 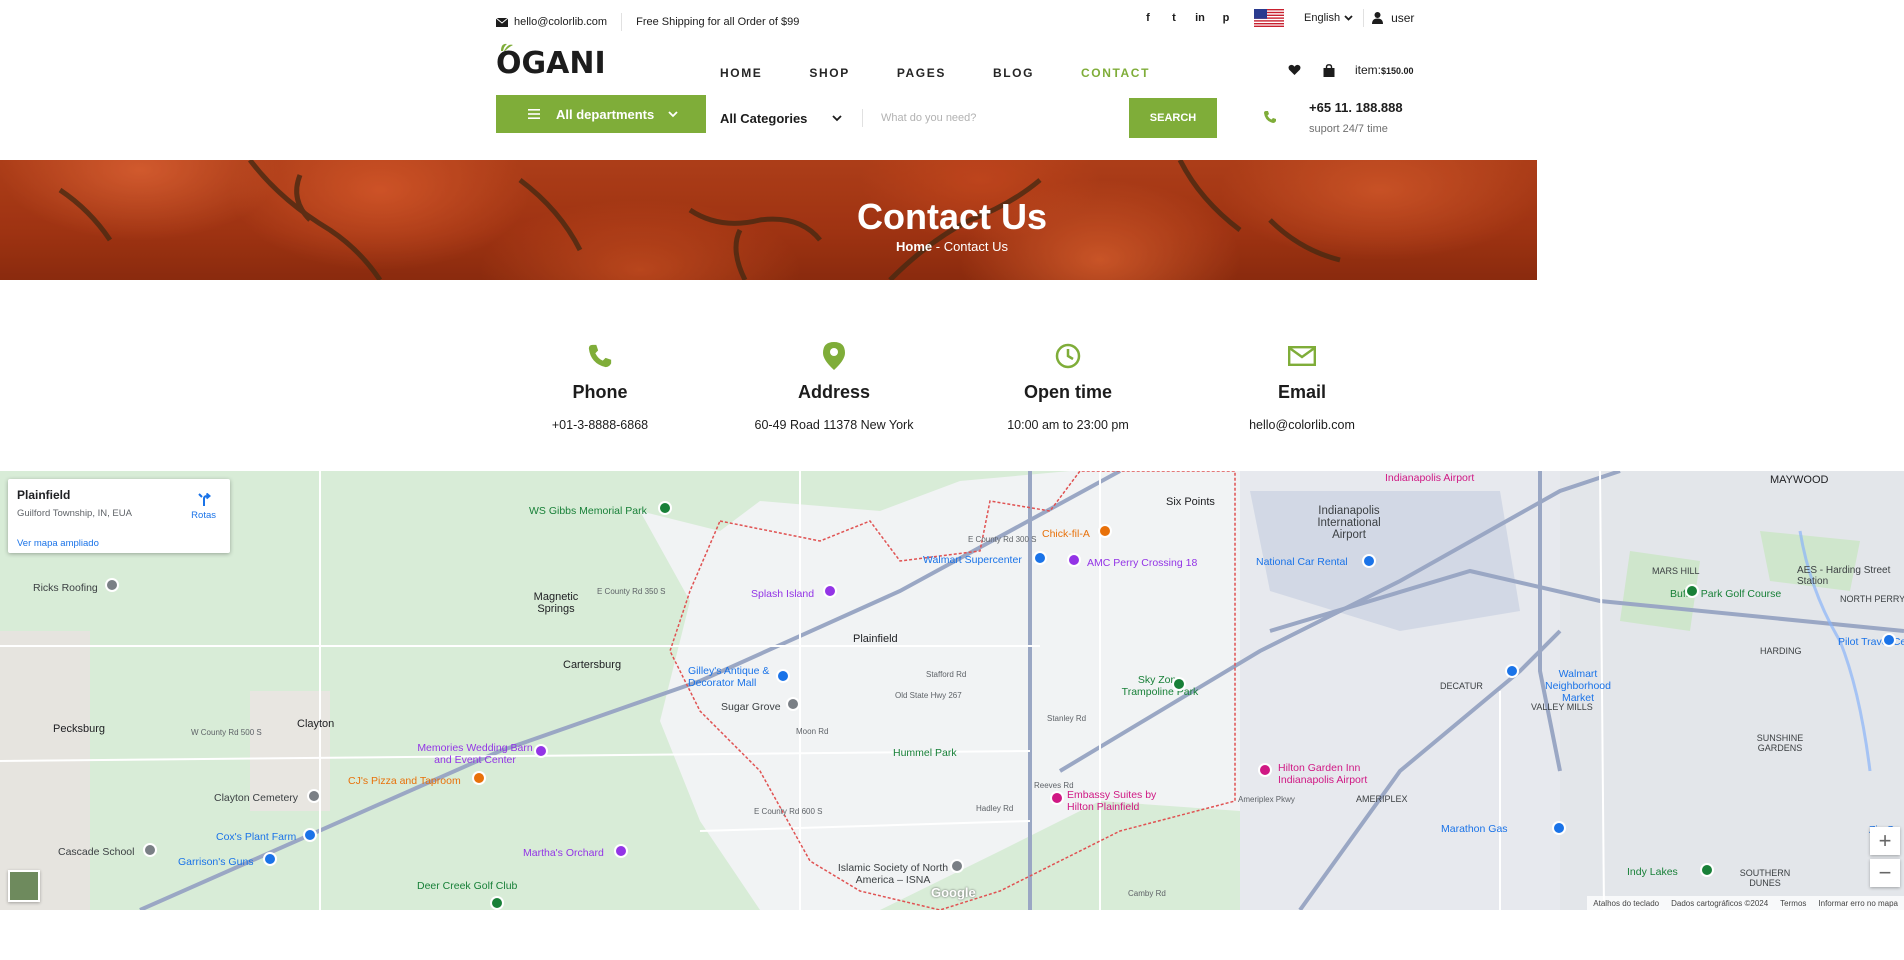 I want to click on map-label: Cox's Plant Farm, so click(x=256, y=837).